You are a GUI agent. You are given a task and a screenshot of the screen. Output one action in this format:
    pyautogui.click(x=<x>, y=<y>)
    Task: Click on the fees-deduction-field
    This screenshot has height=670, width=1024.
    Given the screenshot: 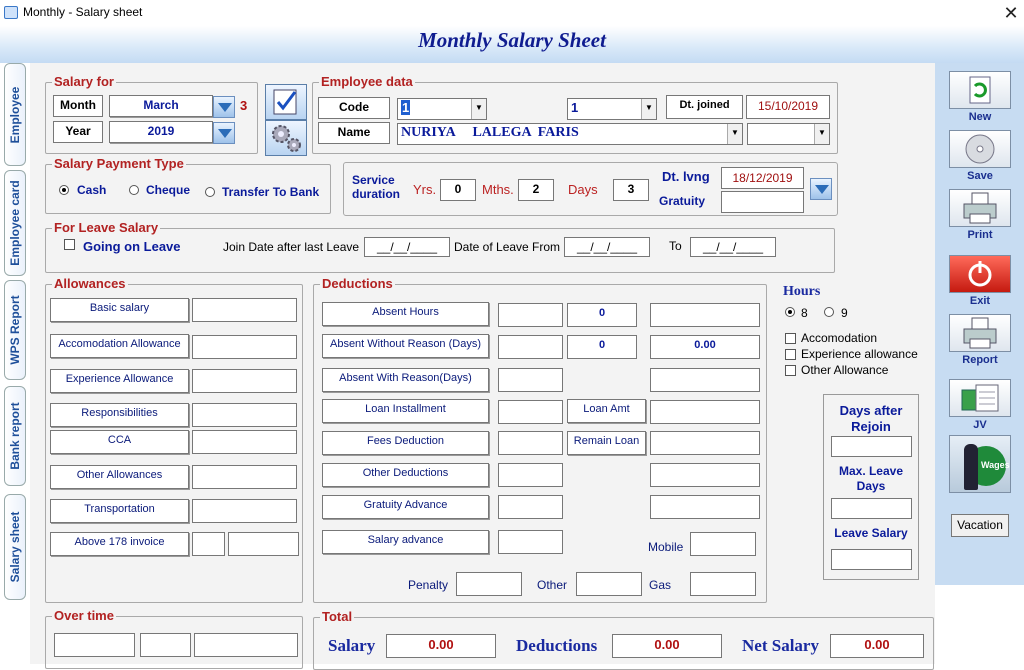 What is the action you would take?
    pyautogui.click(x=530, y=443)
    